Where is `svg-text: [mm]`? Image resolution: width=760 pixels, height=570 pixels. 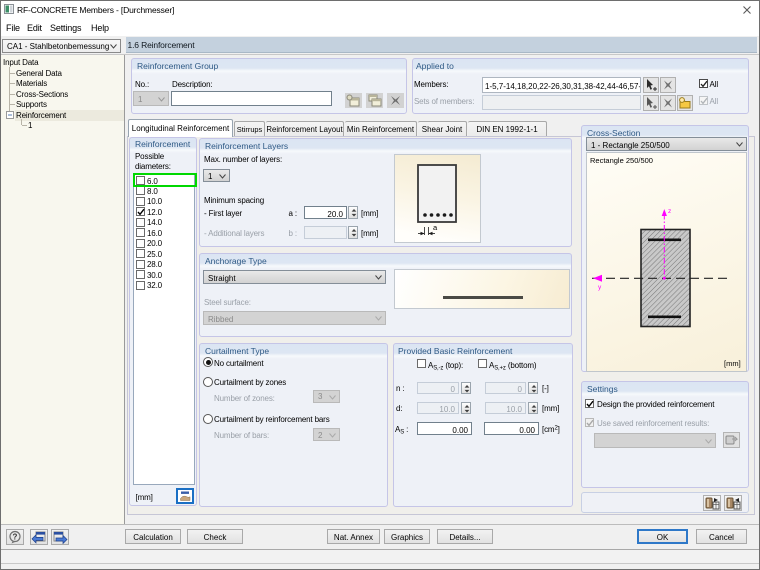 svg-text: [mm] is located at coordinates (732, 363).